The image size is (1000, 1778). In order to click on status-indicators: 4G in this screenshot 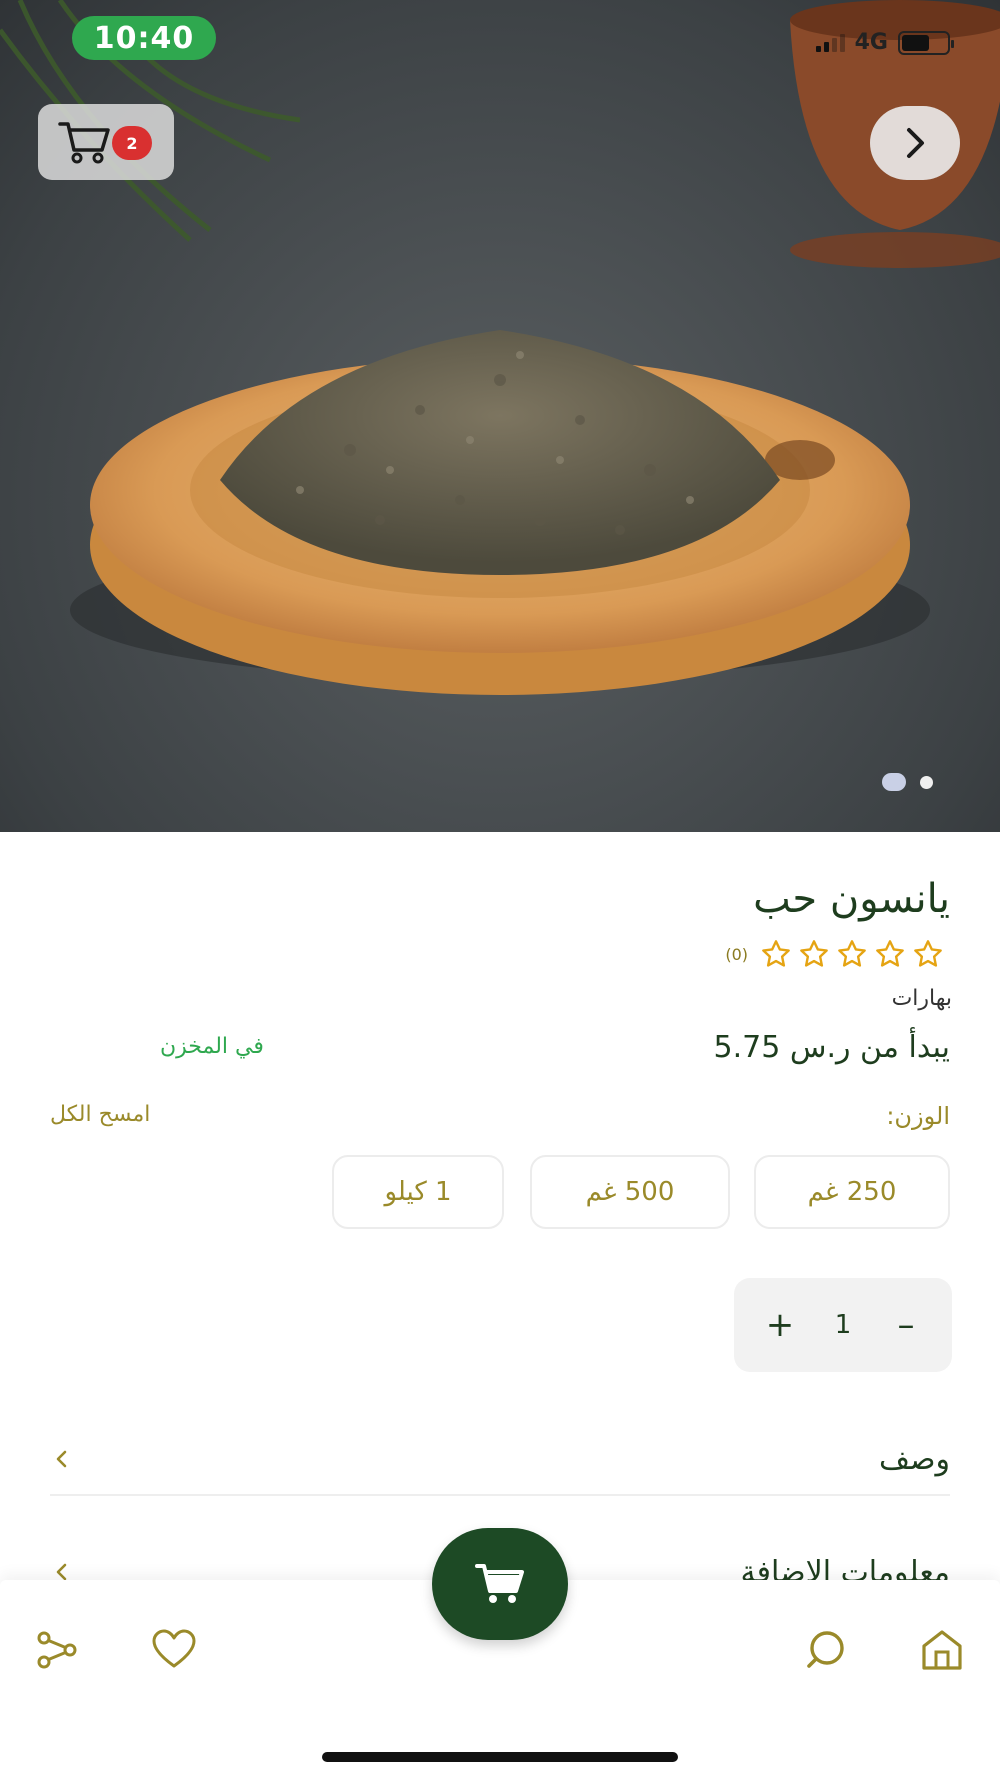, I will do `click(884, 42)`.